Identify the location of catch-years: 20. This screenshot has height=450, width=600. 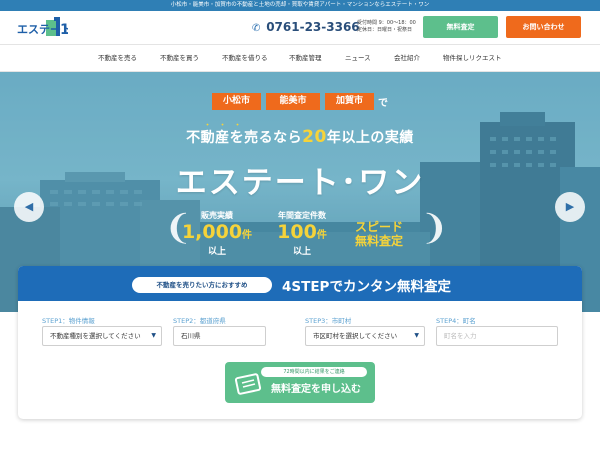
(314, 137).